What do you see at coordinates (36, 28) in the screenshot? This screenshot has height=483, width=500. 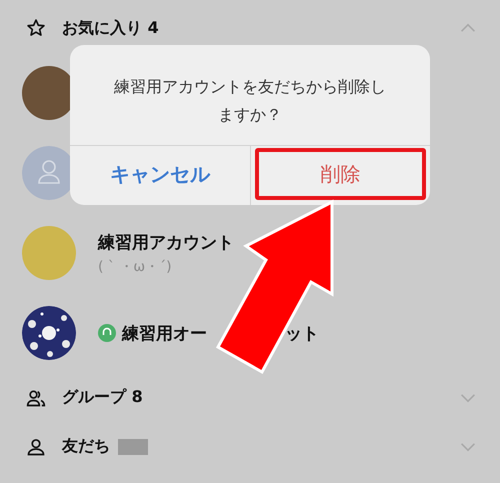 I see `star-icon` at bounding box center [36, 28].